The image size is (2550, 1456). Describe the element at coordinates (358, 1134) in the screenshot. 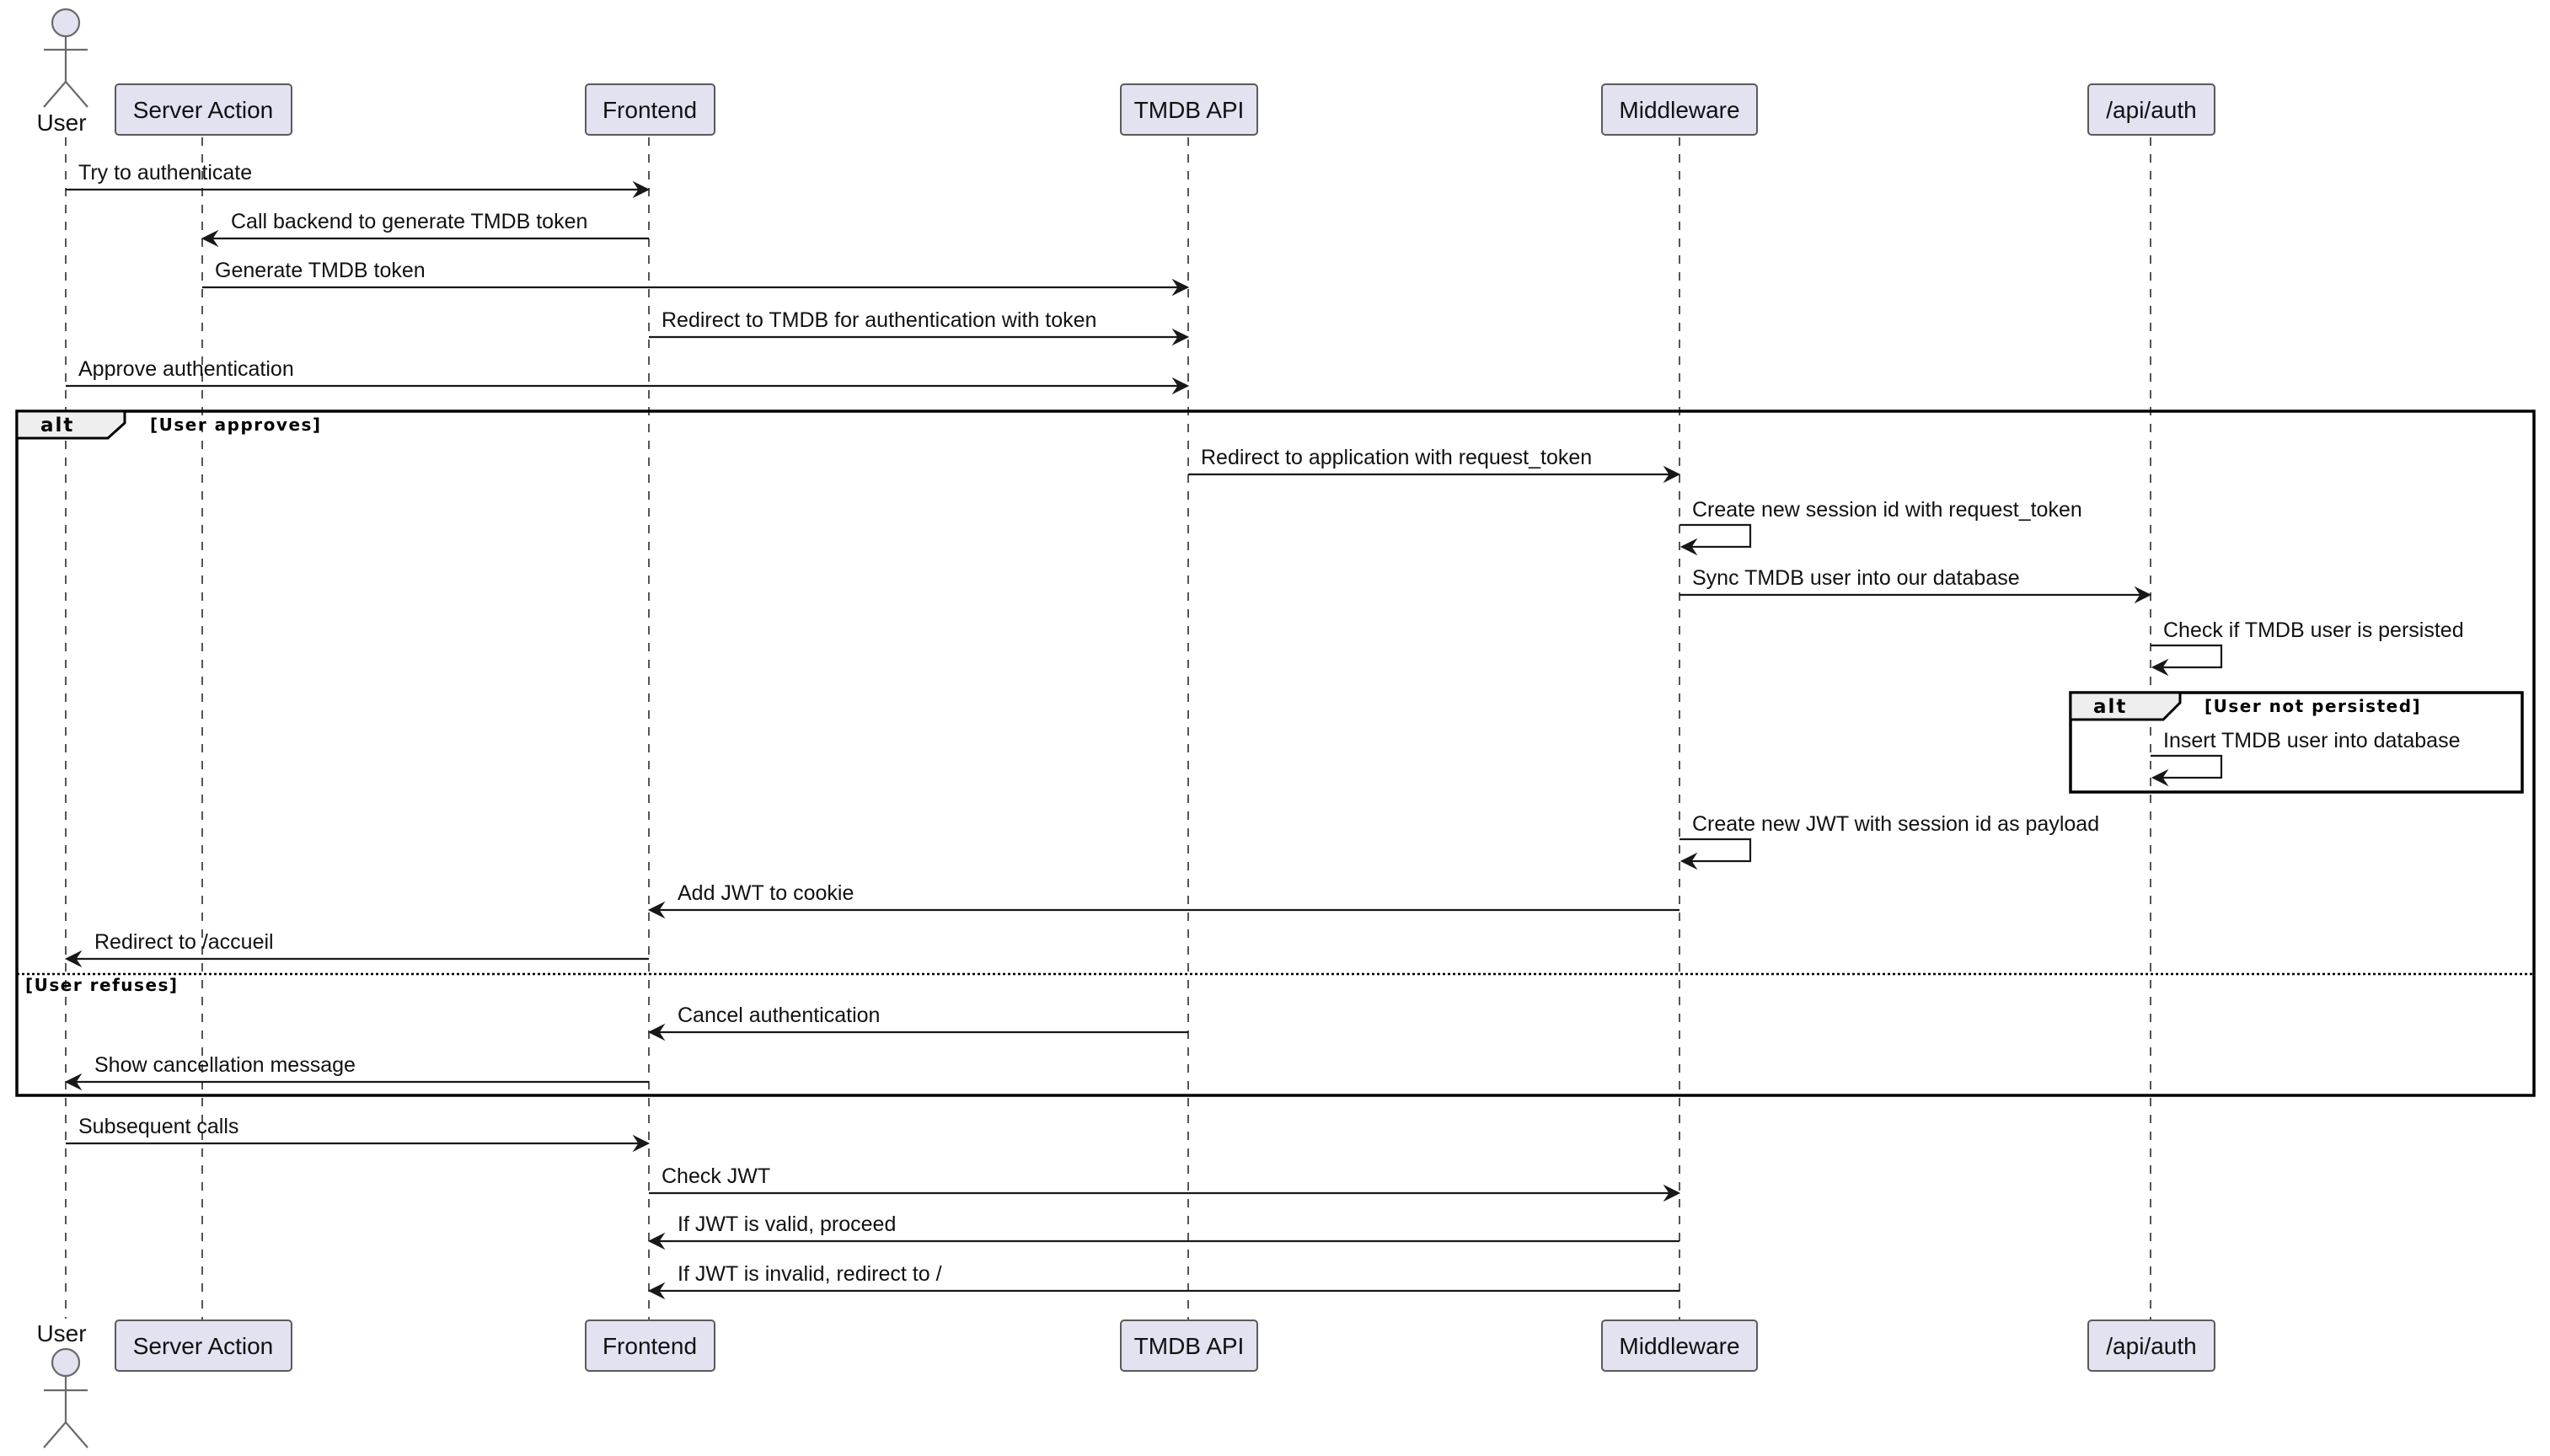

I see `message: Subsequent calls` at that location.